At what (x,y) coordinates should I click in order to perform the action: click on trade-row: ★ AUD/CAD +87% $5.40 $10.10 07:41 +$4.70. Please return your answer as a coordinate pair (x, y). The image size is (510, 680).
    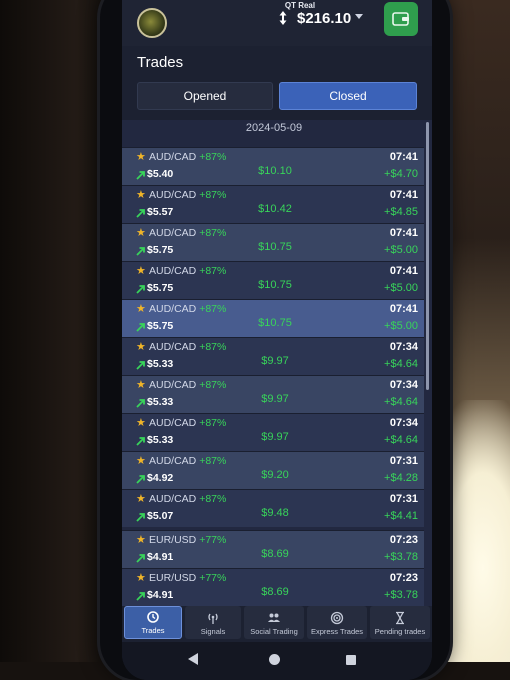
    Looking at the image, I should click on (273, 166).